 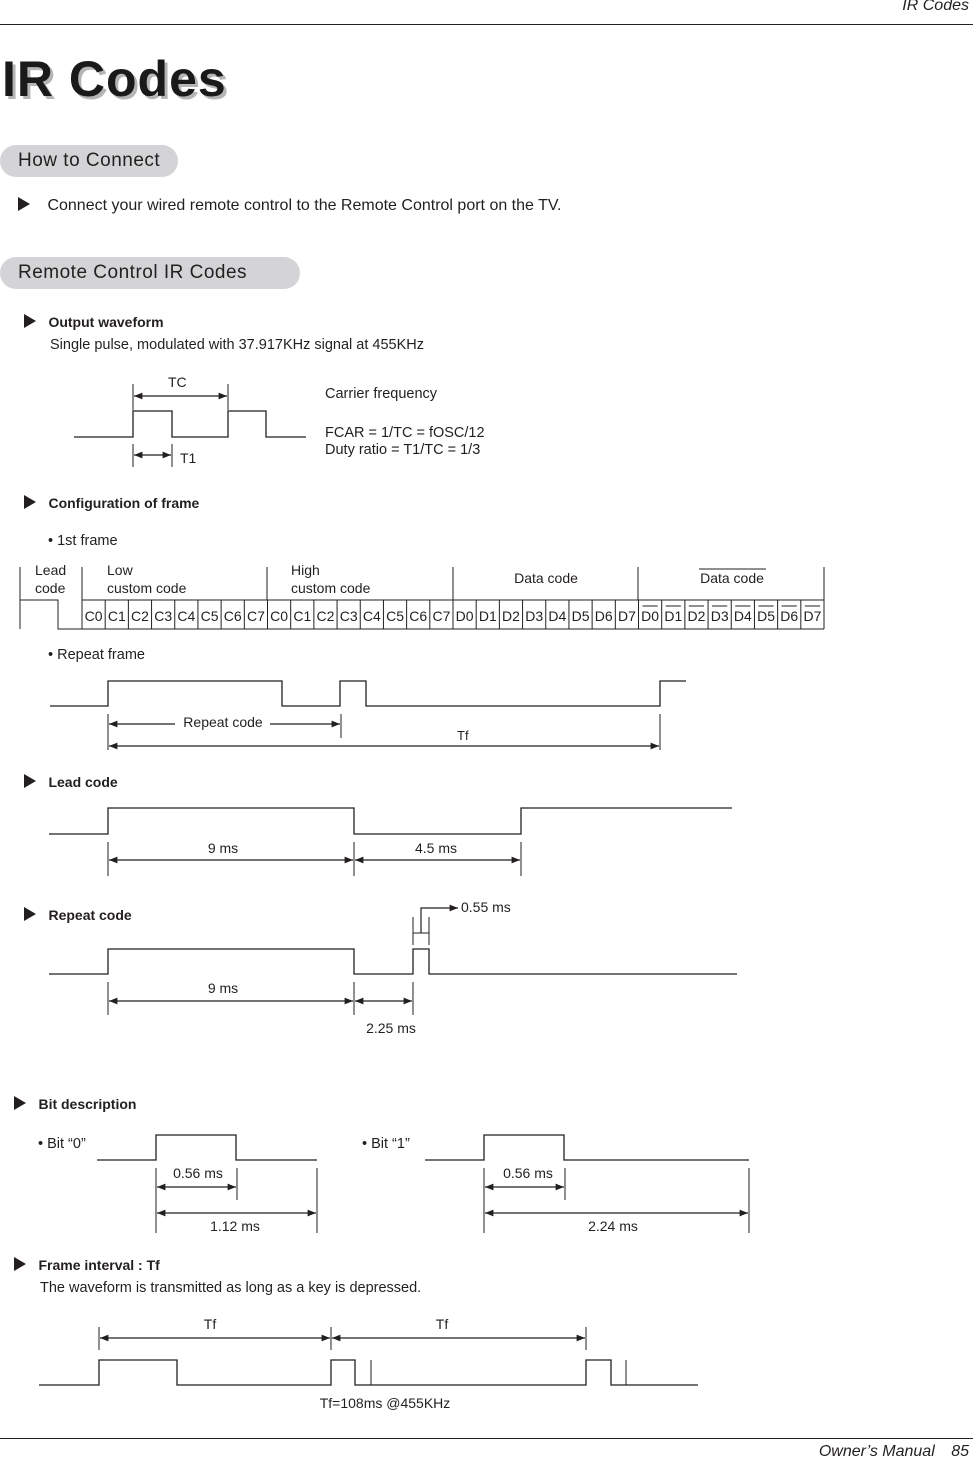 What do you see at coordinates (557, 616) in the screenshot?
I see `bit-cell: D4` at bounding box center [557, 616].